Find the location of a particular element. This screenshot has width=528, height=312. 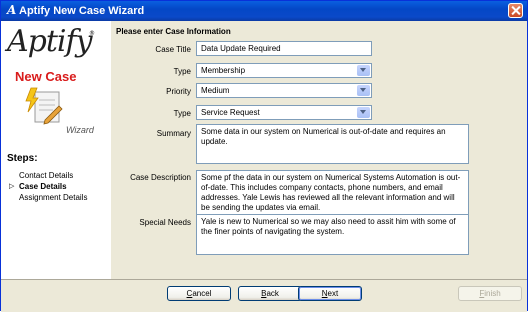

finish-button: Finish is located at coordinates (490, 293).